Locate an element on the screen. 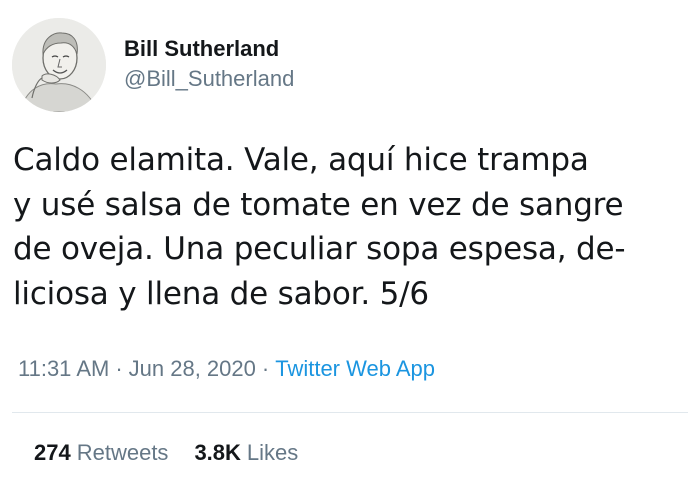  author-handle: @Bill_Sutherland is located at coordinates (209, 79).